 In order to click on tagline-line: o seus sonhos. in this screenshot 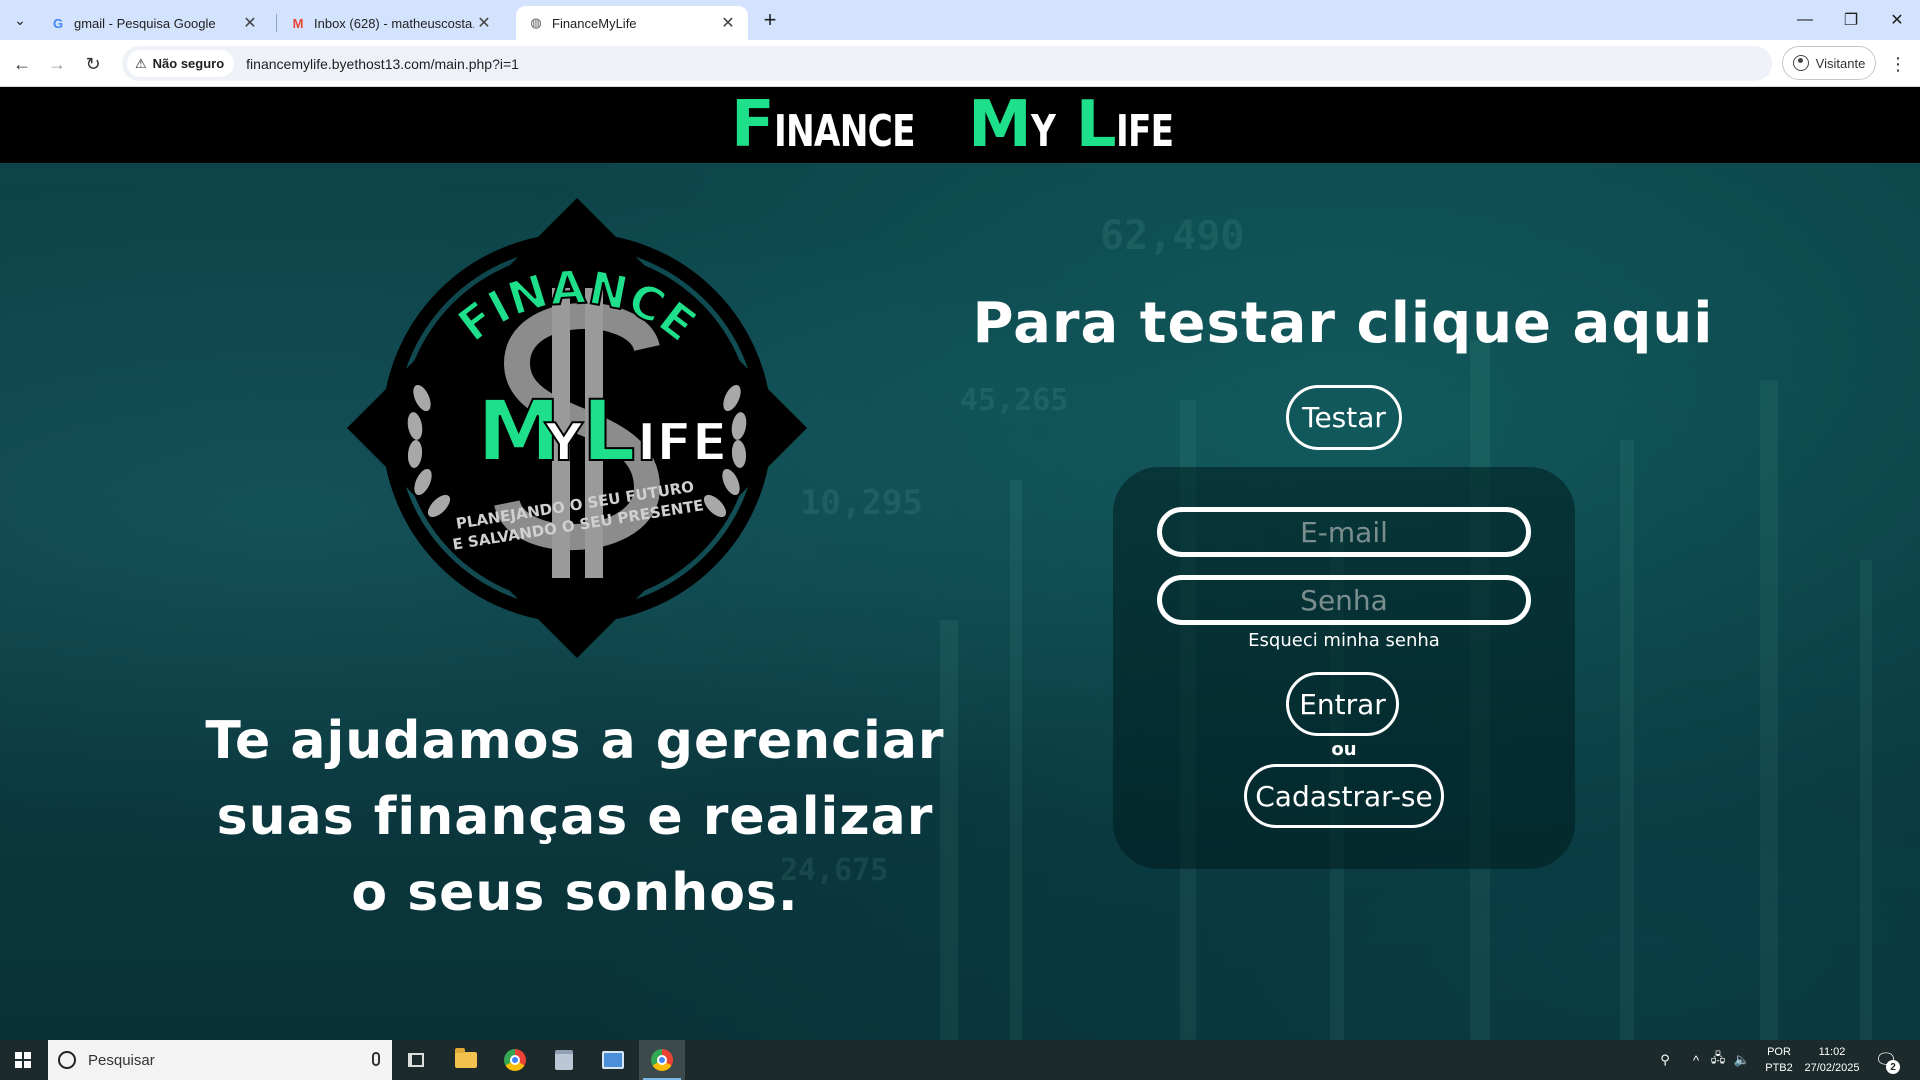, I will do `click(575, 893)`.